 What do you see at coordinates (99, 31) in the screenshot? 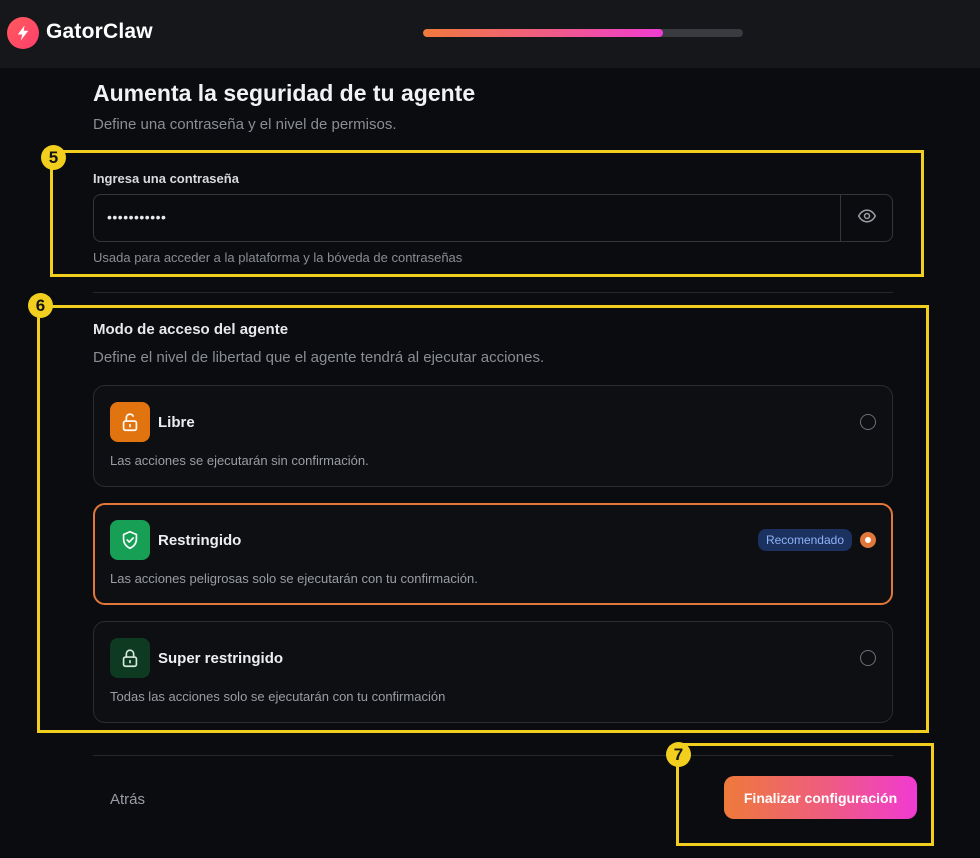
I see `app-name: GatorClaw` at bounding box center [99, 31].